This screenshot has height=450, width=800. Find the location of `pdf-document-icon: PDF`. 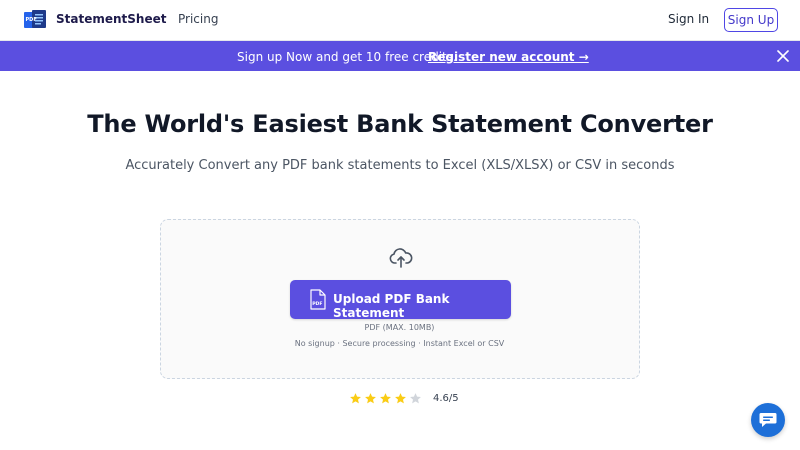

pdf-document-icon: PDF is located at coordinates (35, 19).